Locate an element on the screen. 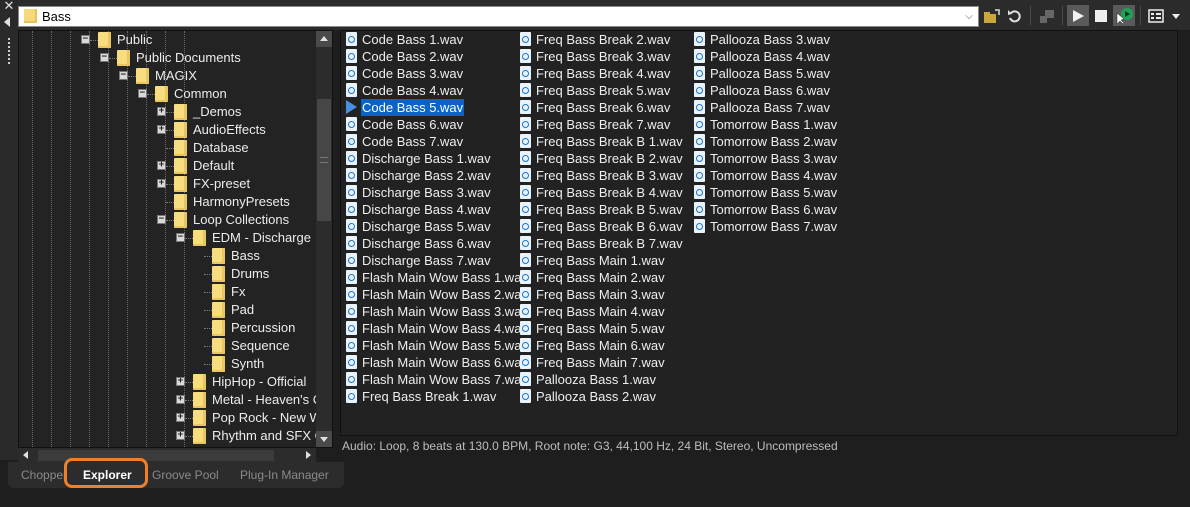 Image resolution: width=1190 pixels, height=507 pixels. file-item: Discharge Bass 2.wav is located at coordinates (428, 175).